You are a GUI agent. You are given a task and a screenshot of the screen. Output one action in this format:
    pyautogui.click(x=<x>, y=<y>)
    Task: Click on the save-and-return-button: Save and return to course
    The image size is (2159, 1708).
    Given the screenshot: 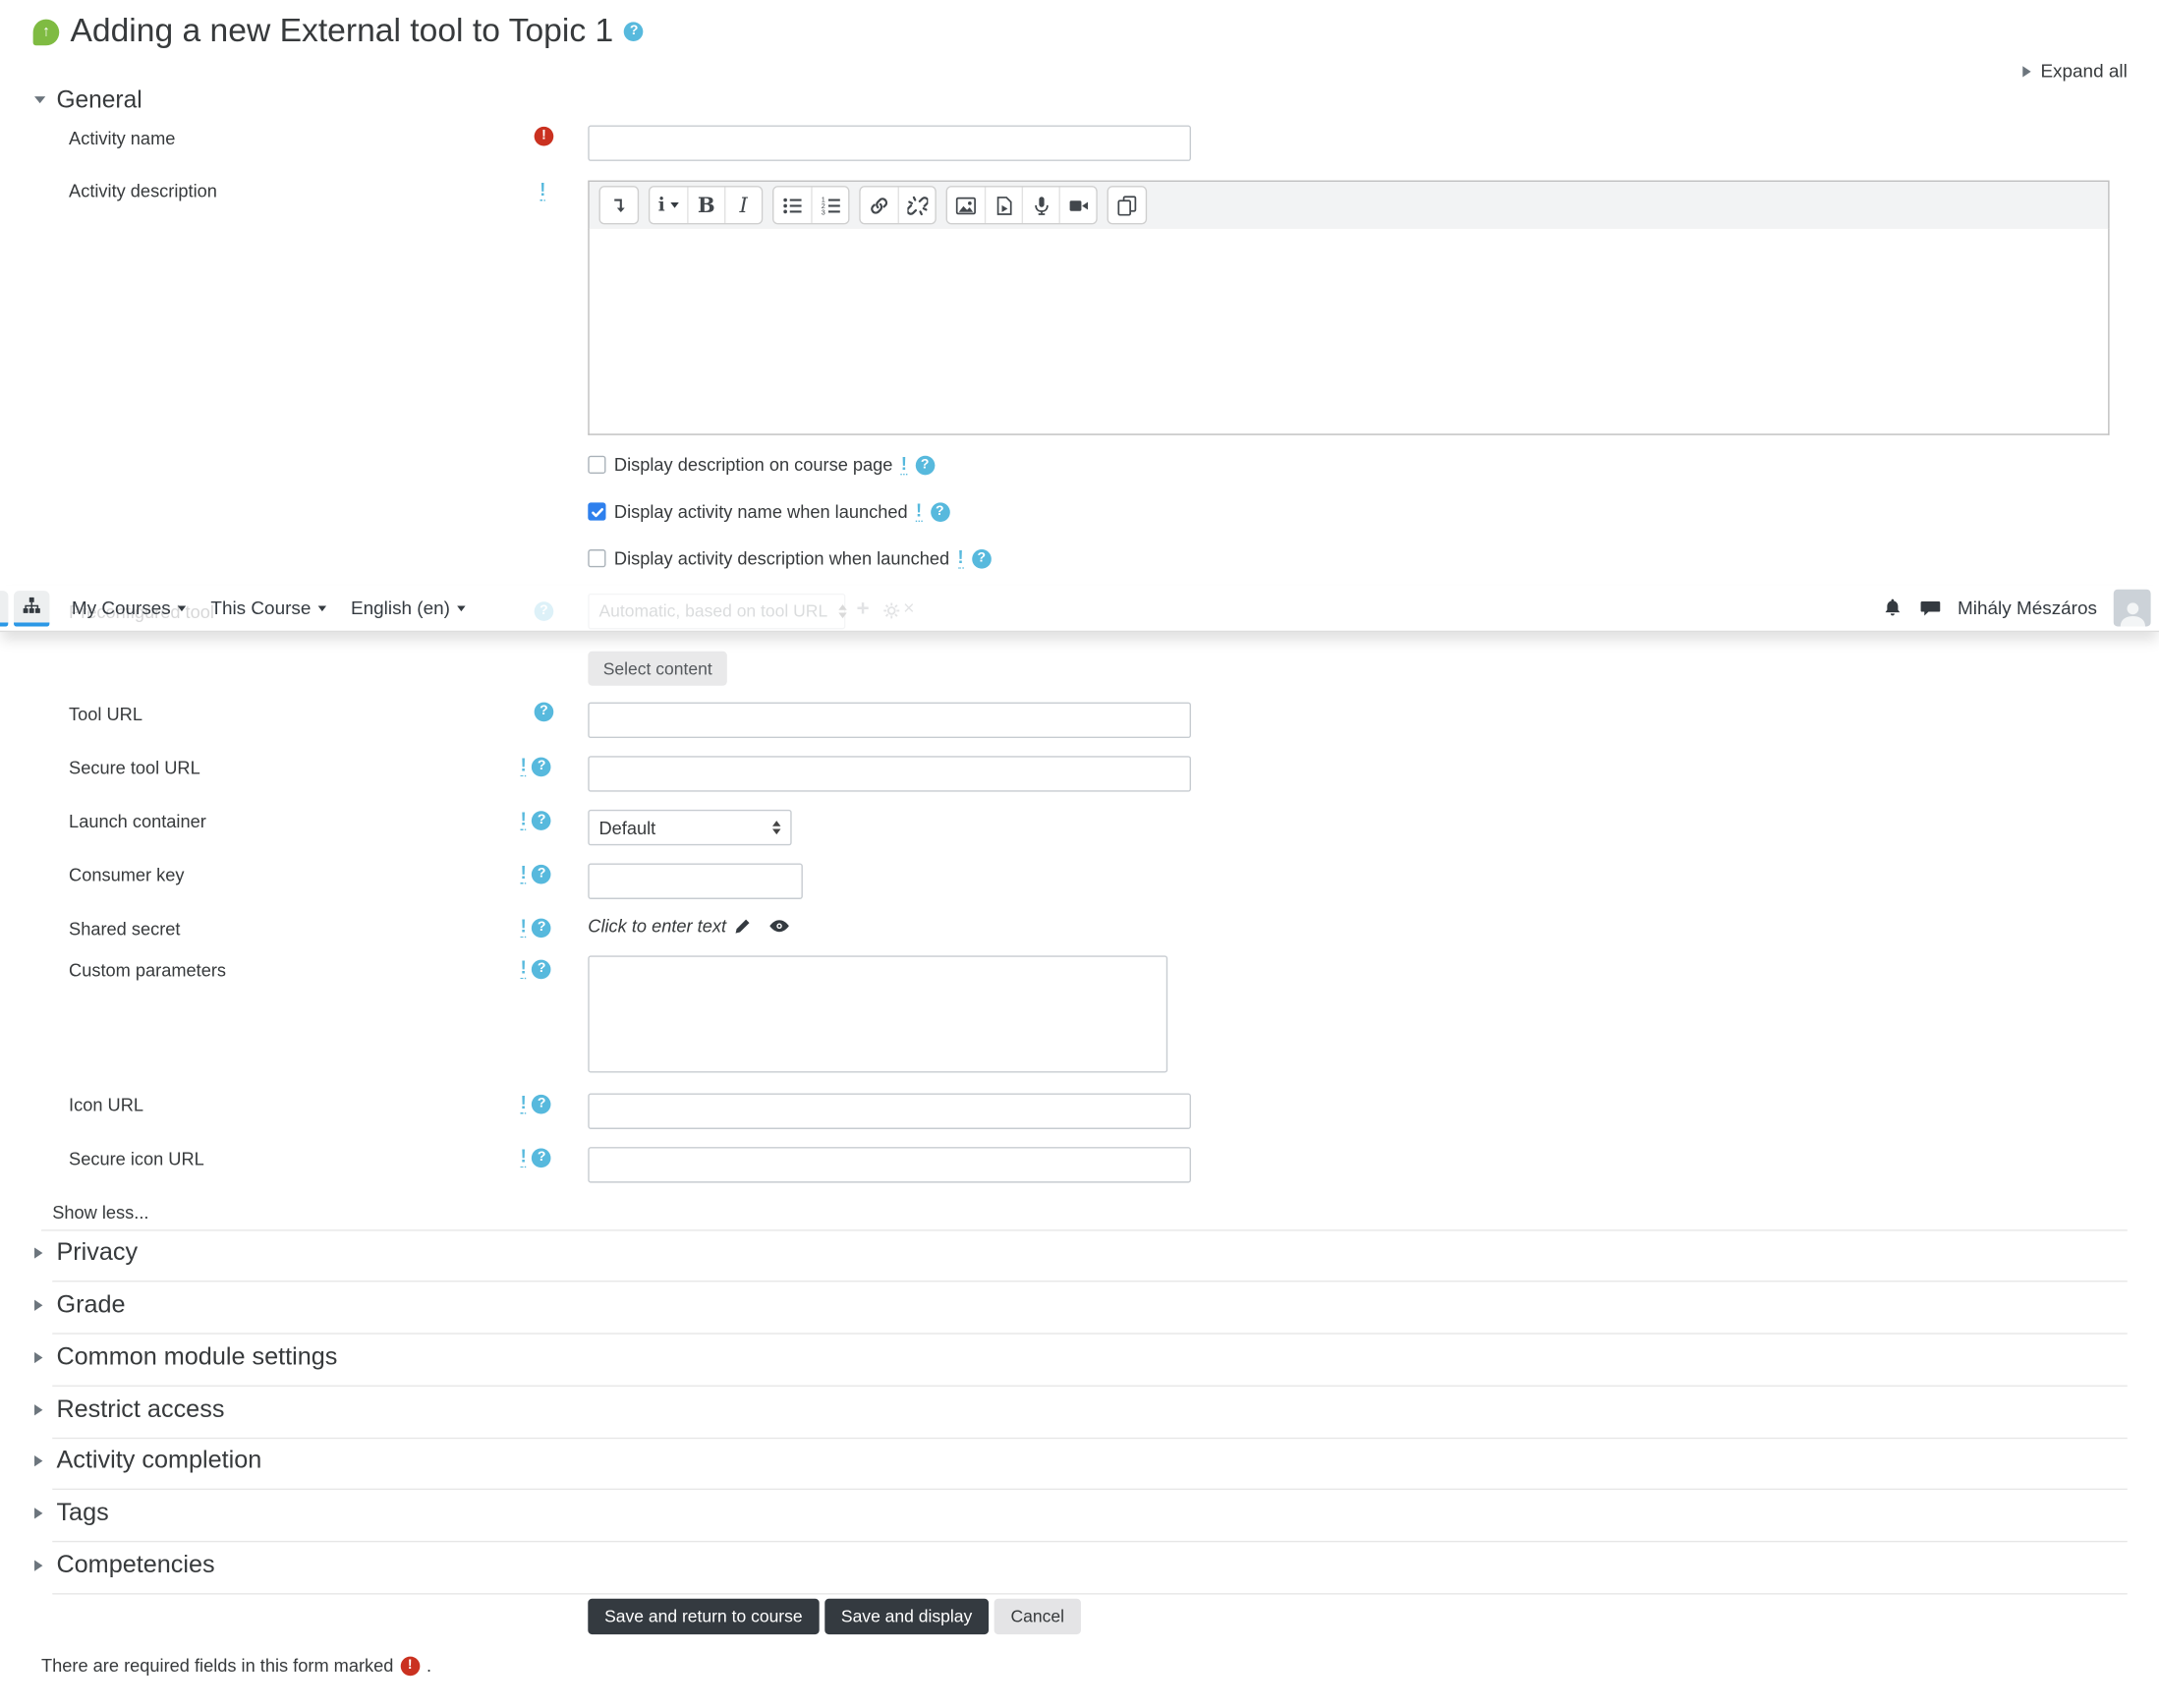 What is the action you would take?
    pyautogui.click(x=704, y=1616)
    